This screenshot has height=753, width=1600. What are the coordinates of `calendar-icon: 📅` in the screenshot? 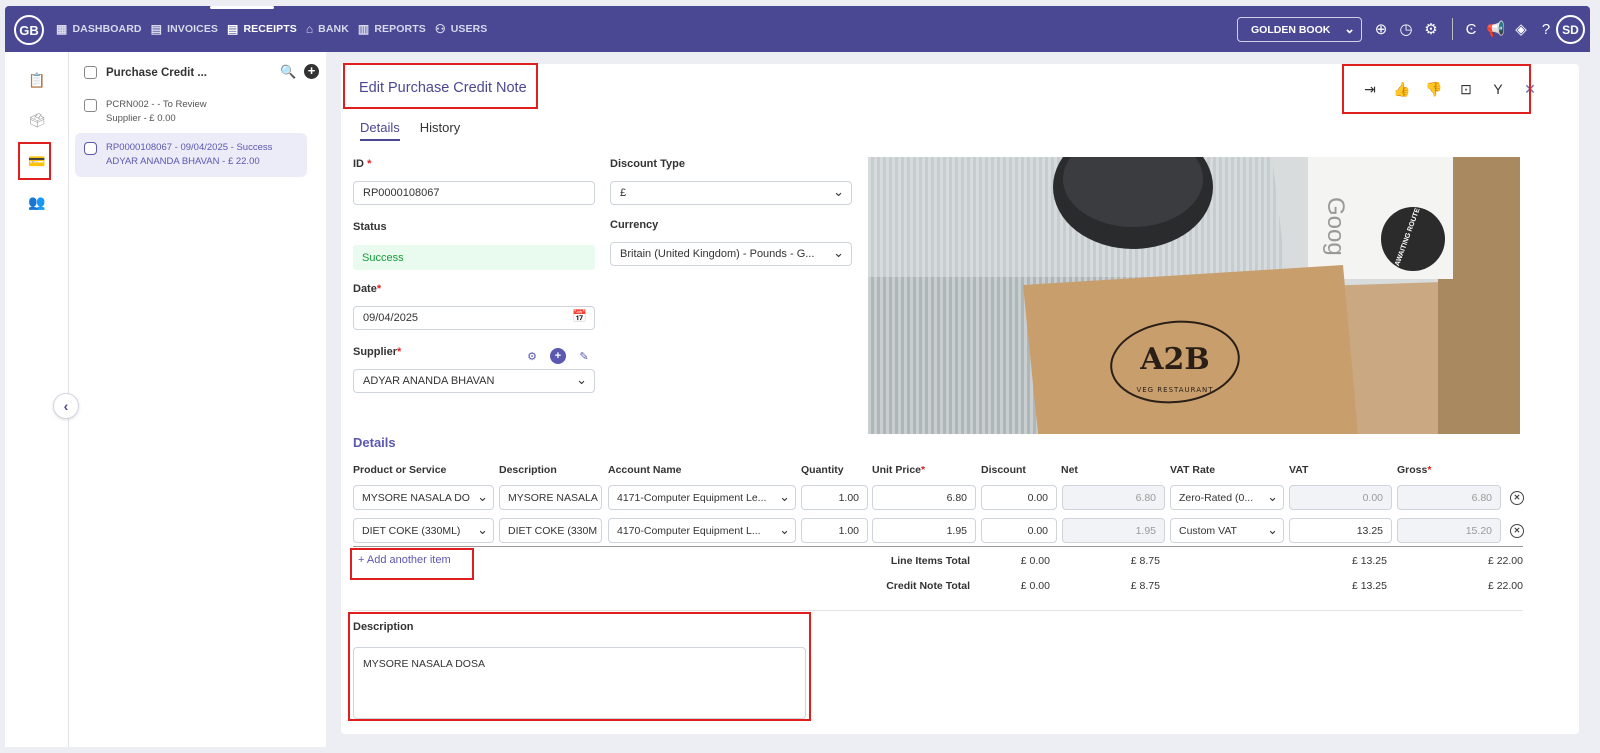 It's located at (579, 316).